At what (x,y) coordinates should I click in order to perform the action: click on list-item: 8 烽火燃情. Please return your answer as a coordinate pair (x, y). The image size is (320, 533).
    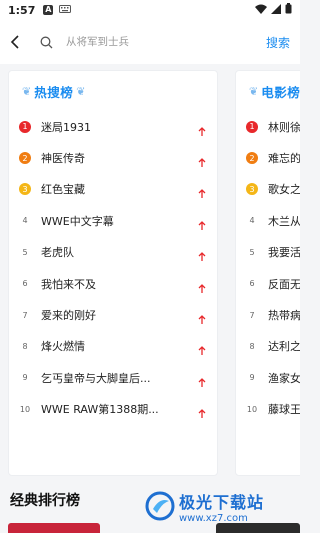
    Looking at the image, I should click on (113, 346).